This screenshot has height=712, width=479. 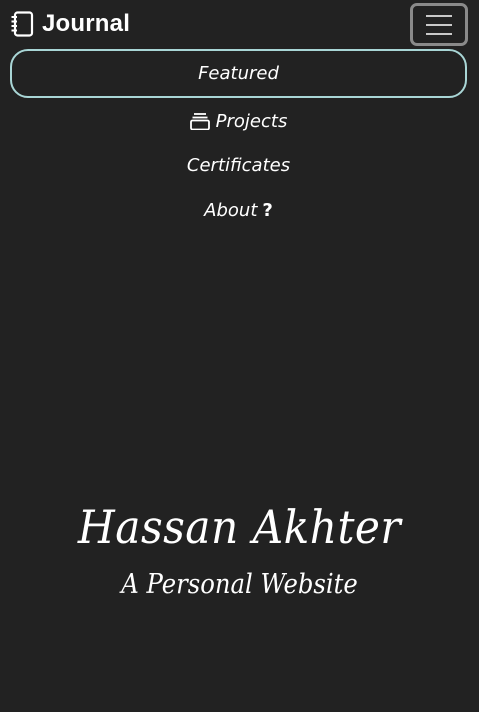 I want to click on navbar-toggler-button, so click(x=439, y=24).